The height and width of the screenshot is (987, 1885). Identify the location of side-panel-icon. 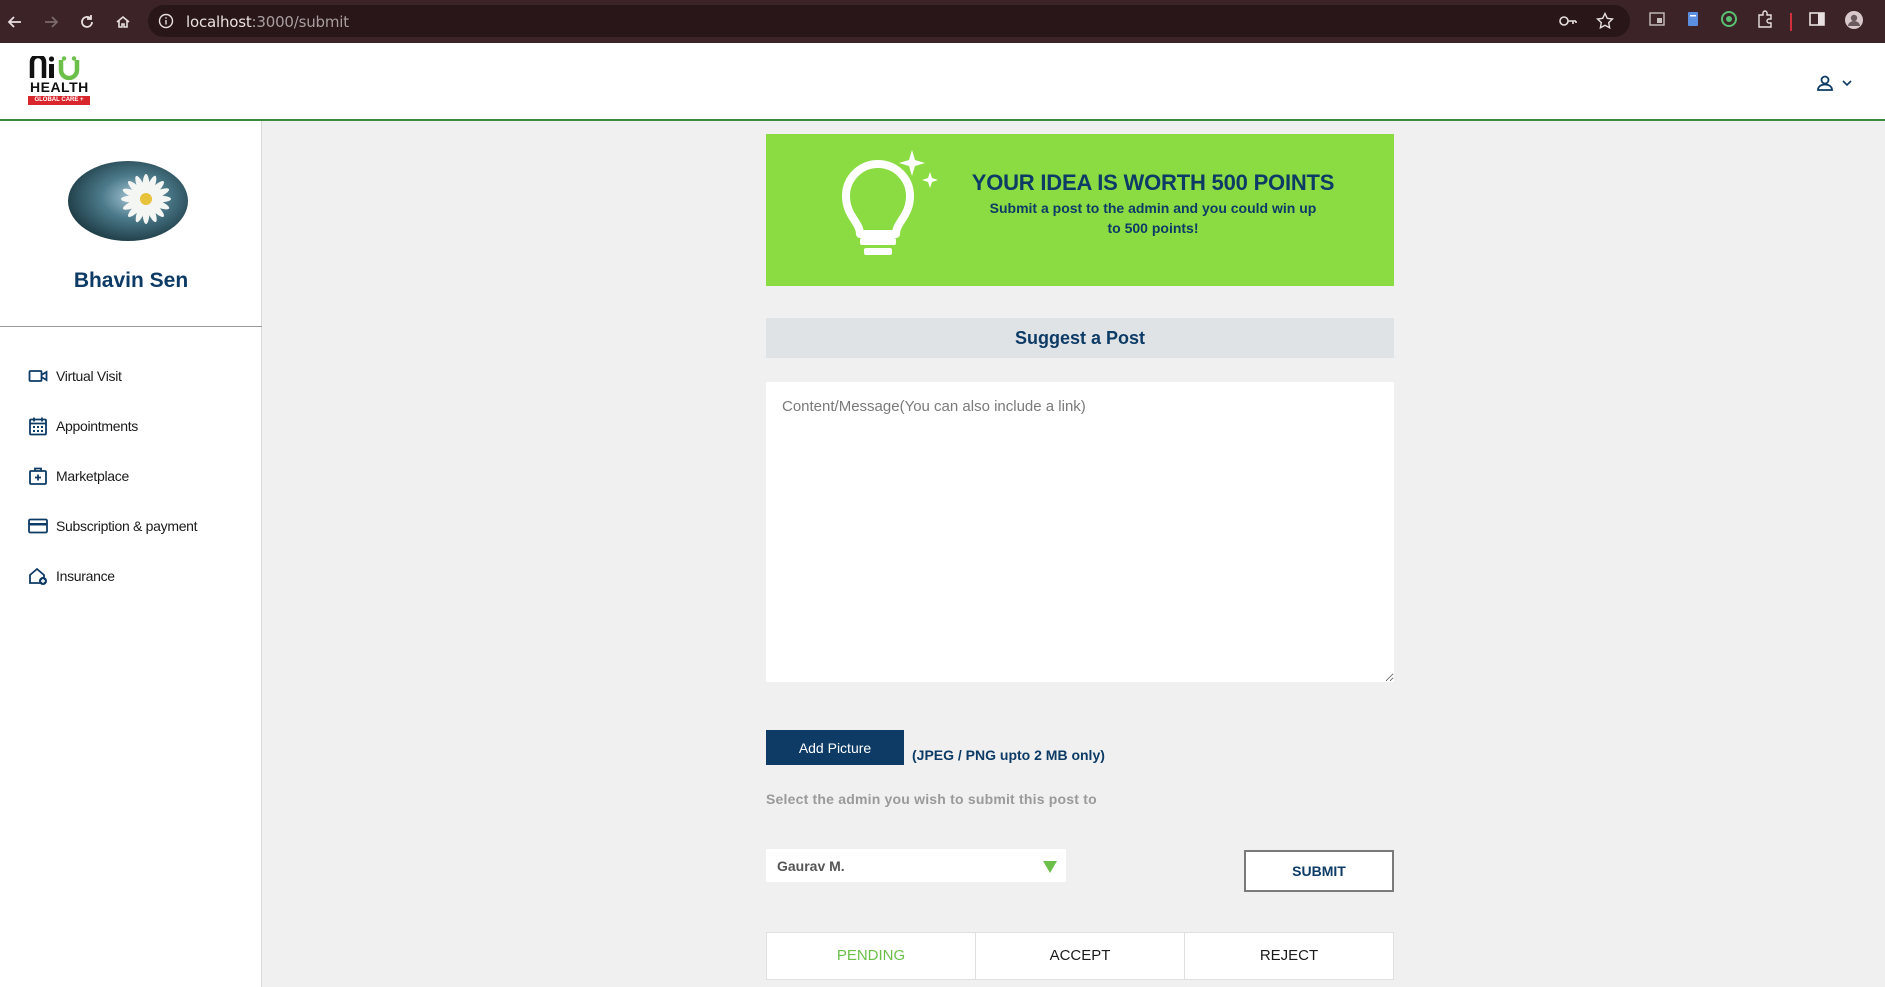
(1817, 19).